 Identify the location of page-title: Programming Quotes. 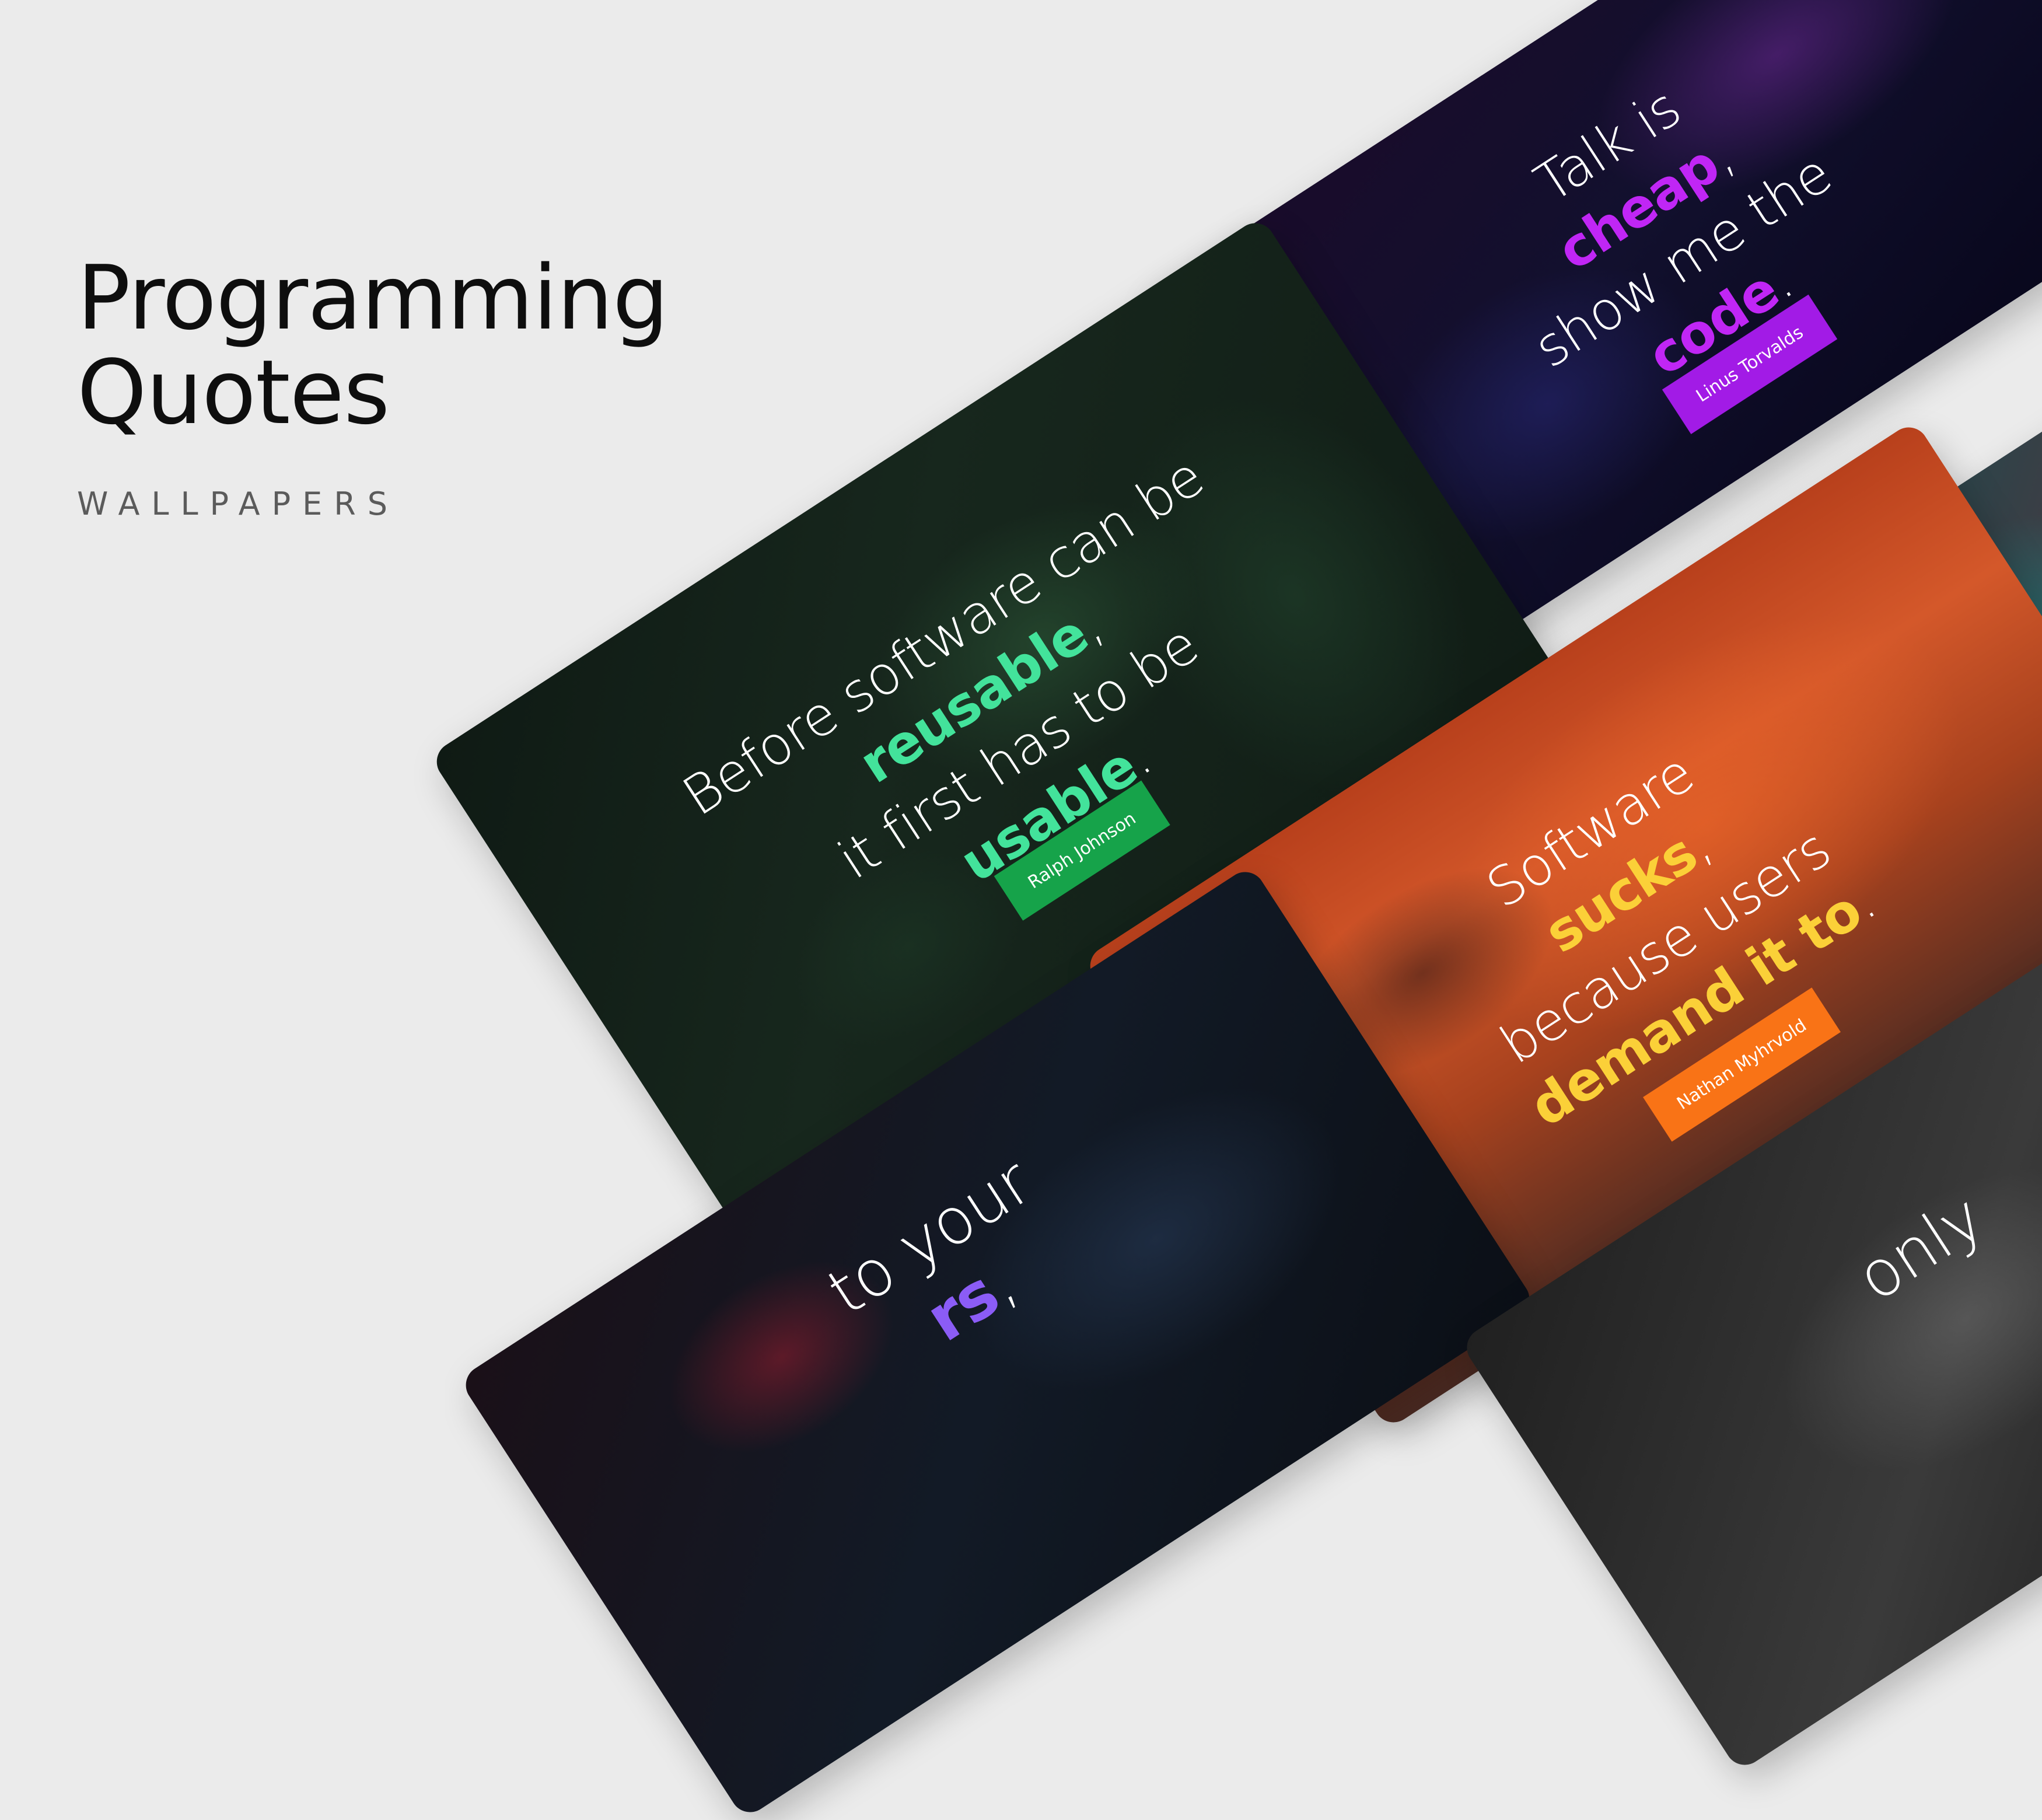
(373, 345).